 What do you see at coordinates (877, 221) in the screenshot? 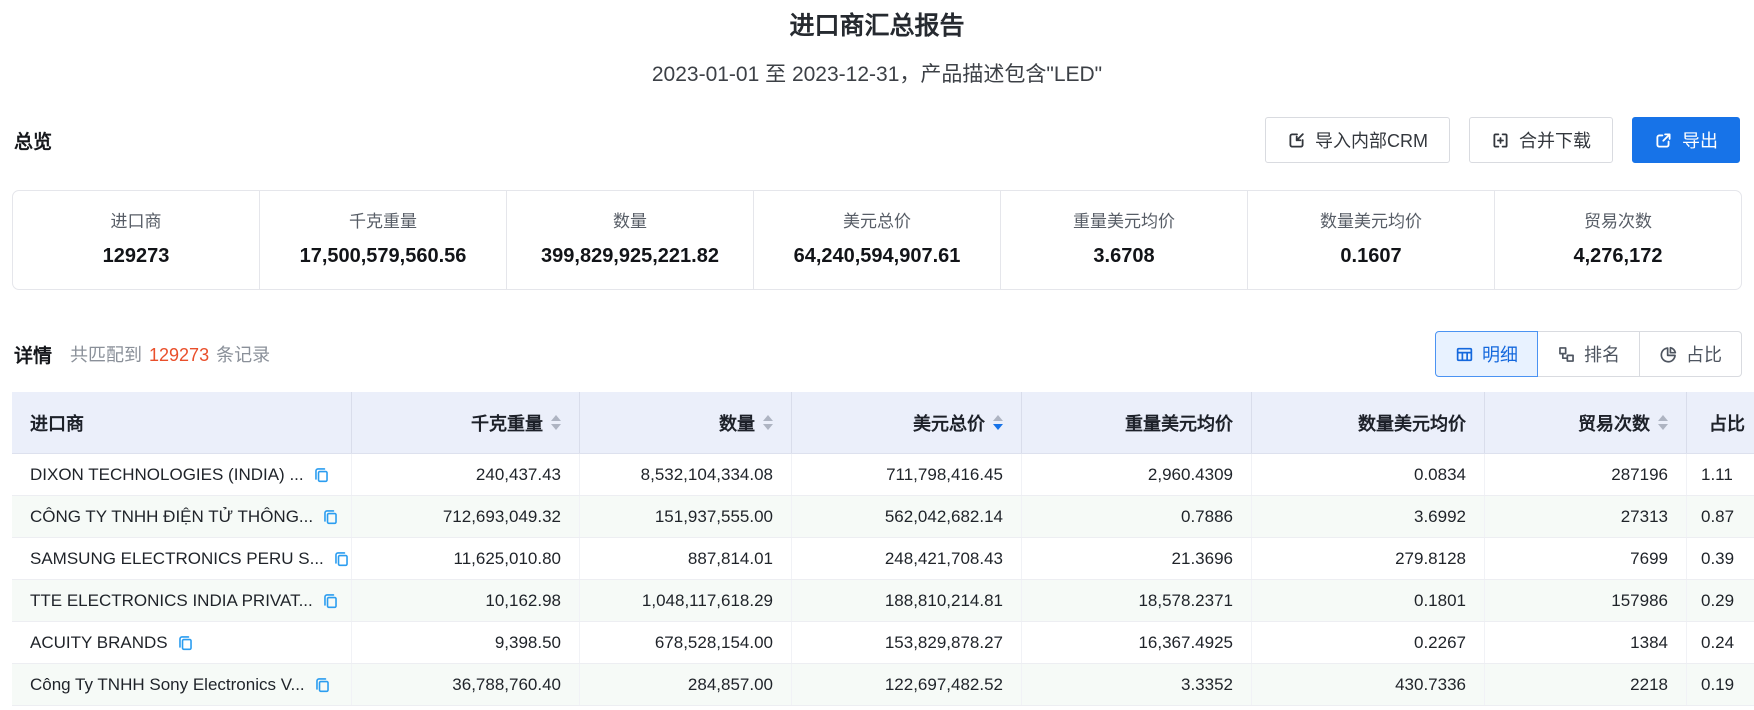
I see `stat-label: 美元总价` at bounding box center [877, 221].